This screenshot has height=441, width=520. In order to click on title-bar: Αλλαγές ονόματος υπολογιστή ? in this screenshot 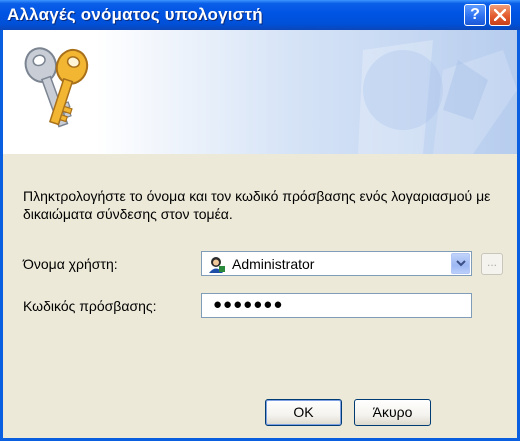, I will do `click(260, 15)`.